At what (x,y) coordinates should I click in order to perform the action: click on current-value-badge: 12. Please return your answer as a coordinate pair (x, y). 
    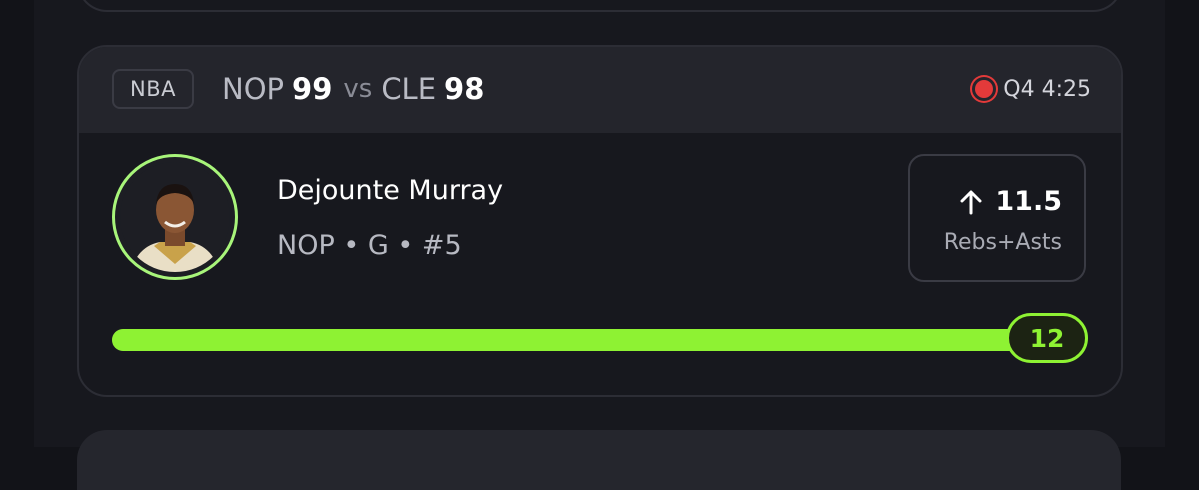
    Looking at the image, I should click on (1047, 338).